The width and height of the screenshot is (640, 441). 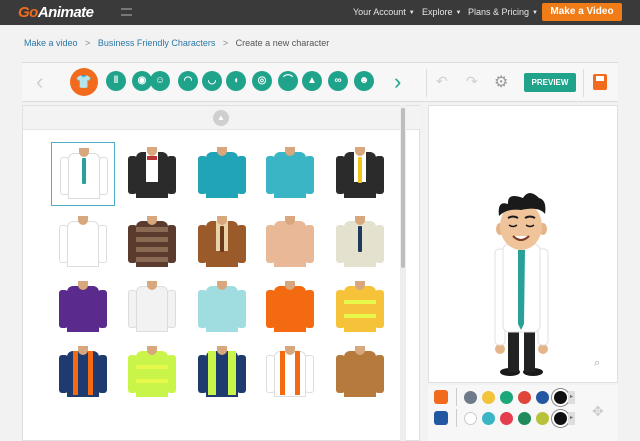 What do you see at coordinates (126, 12) in the screenshot?
I see `menu-icon` at bounding box center [126, 12].